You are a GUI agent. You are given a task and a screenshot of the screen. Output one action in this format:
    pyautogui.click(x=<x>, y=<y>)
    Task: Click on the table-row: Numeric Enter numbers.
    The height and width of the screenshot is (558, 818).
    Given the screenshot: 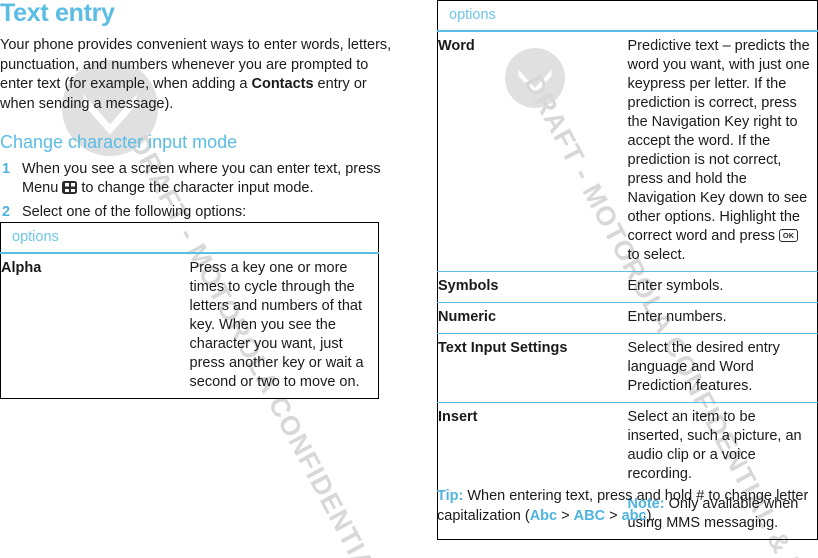 What is the action you would take?
    pyautogui.click(x=627, y=318)
    